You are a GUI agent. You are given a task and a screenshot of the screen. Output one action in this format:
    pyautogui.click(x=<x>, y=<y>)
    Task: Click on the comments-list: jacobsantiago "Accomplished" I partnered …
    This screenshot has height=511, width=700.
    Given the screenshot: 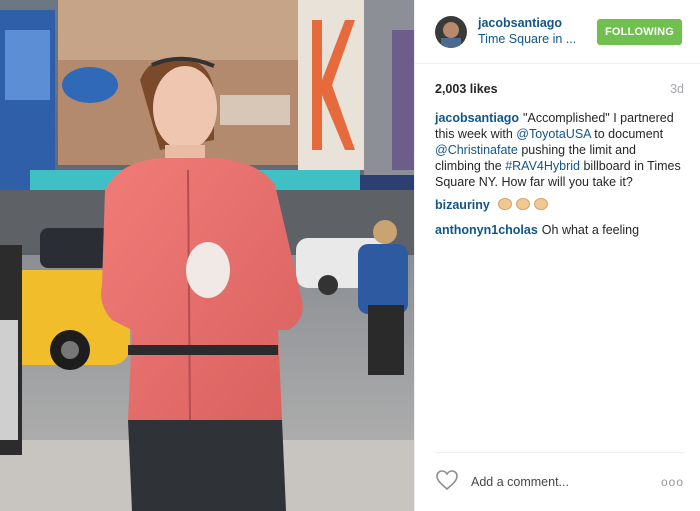 What is the action you would take?
    pyautogui.click(x=557, y=167)
    